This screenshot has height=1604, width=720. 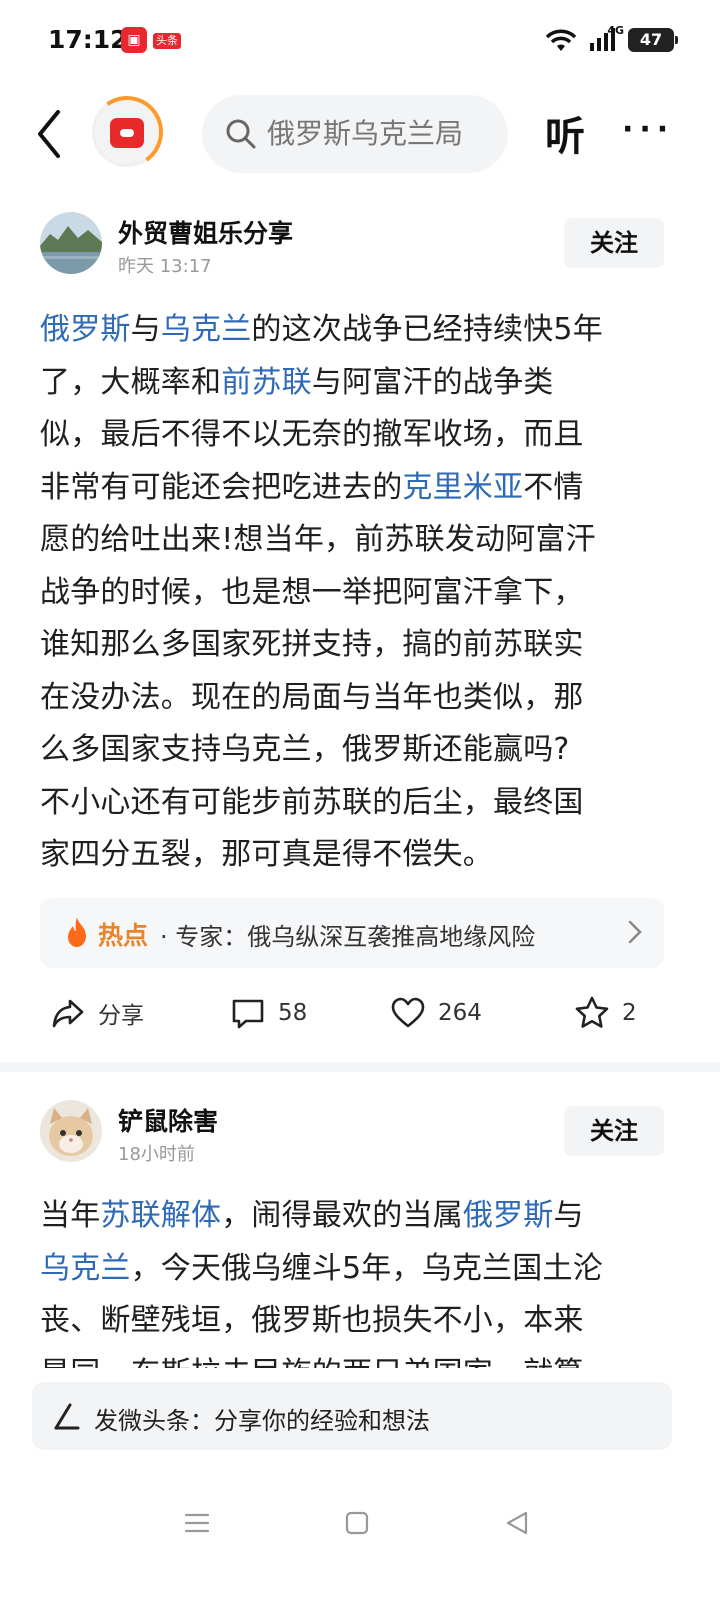 I want to click on post-text-segment: ，今天俄乌缠斗5年，乌克兰国土沦, so click(x=366, y=1268).